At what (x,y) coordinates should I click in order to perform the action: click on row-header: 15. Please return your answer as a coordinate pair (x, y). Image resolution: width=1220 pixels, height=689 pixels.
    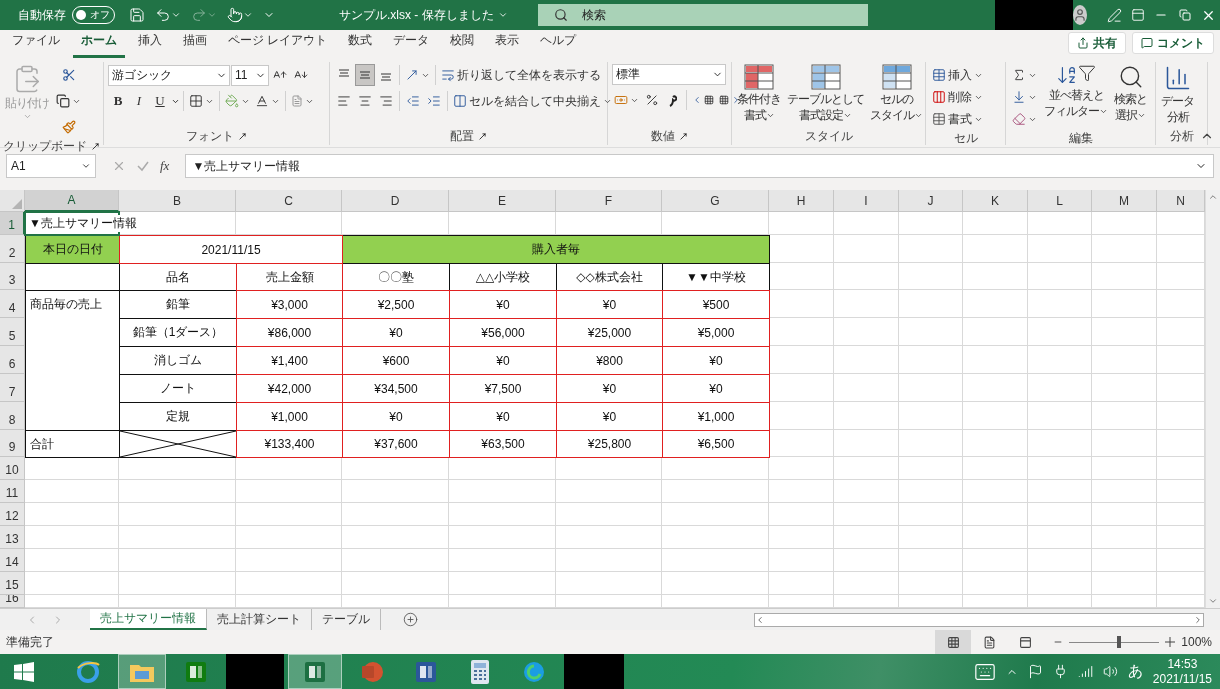
    Looking at the image, I should click on (12, 583).